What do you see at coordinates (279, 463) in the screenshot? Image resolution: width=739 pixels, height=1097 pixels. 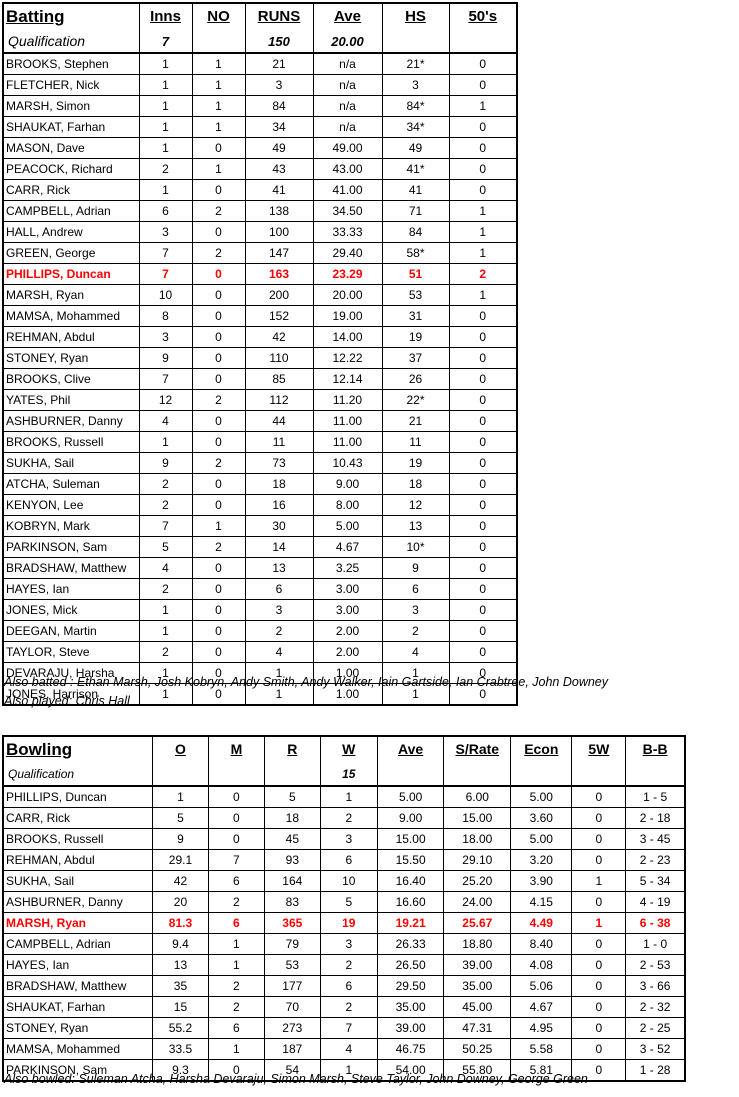 I see `batting-cell-runs: 73` at bounding box center [279, 463].